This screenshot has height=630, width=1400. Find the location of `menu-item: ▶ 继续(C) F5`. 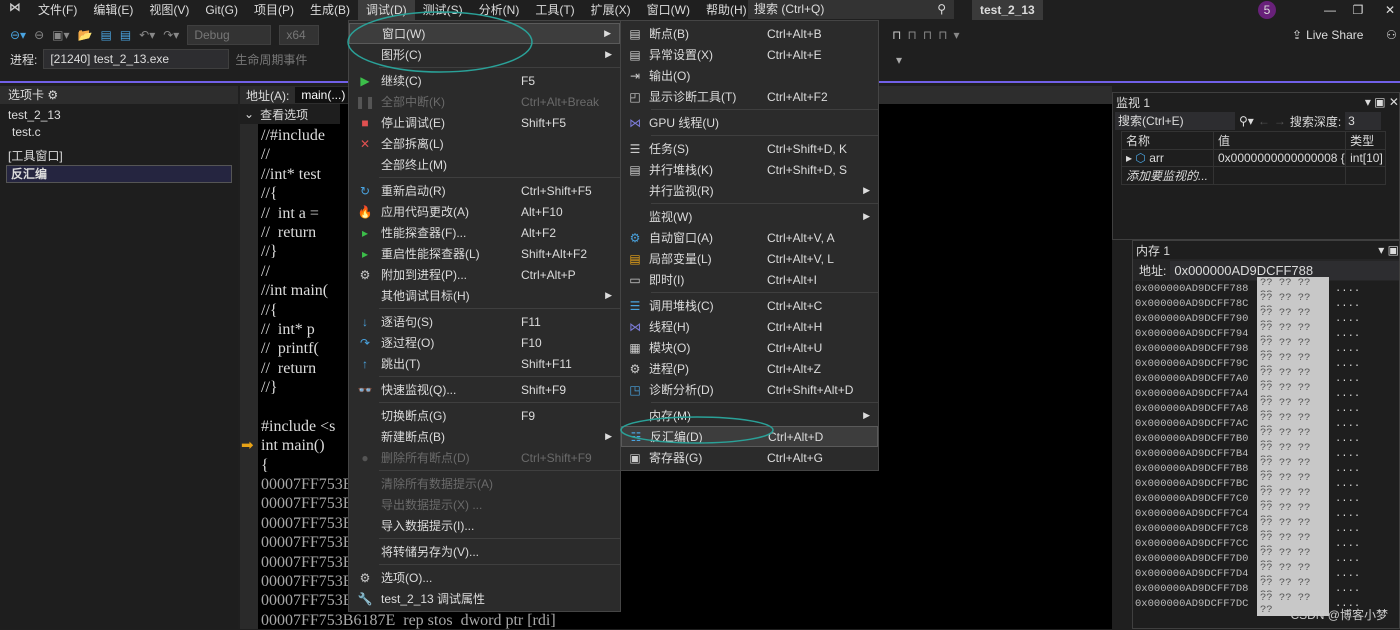

menu-item: ▶ 继续(C) F5 is located at coordinates (484, 80).